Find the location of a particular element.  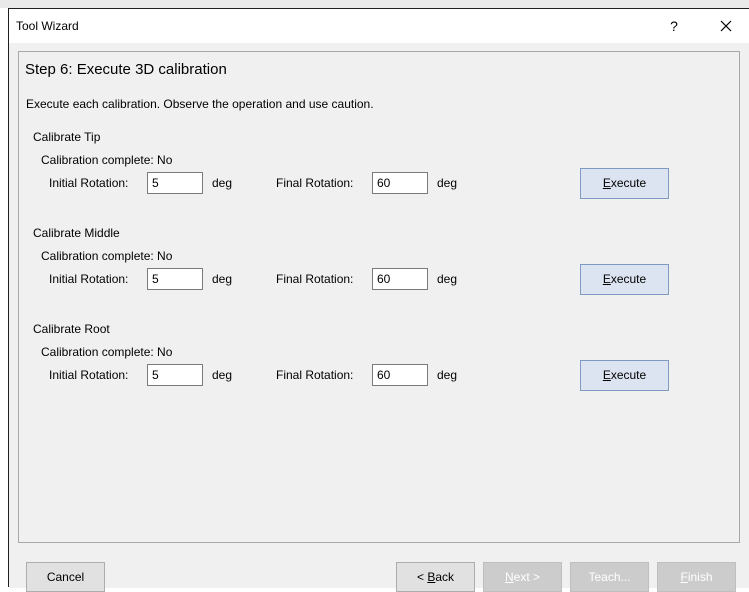

next-accelerator: N is located at coordinates (509, 577).